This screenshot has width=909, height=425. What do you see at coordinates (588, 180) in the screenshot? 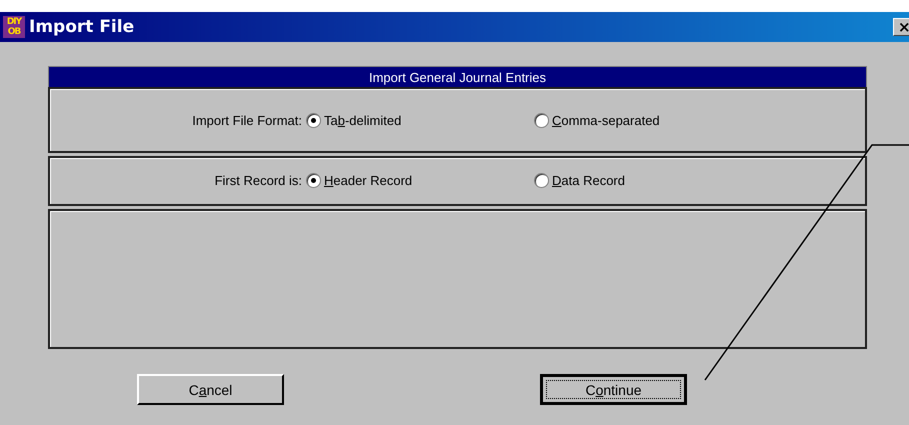
I see `radio-label: Data Record` at bounding box center [588, 180].